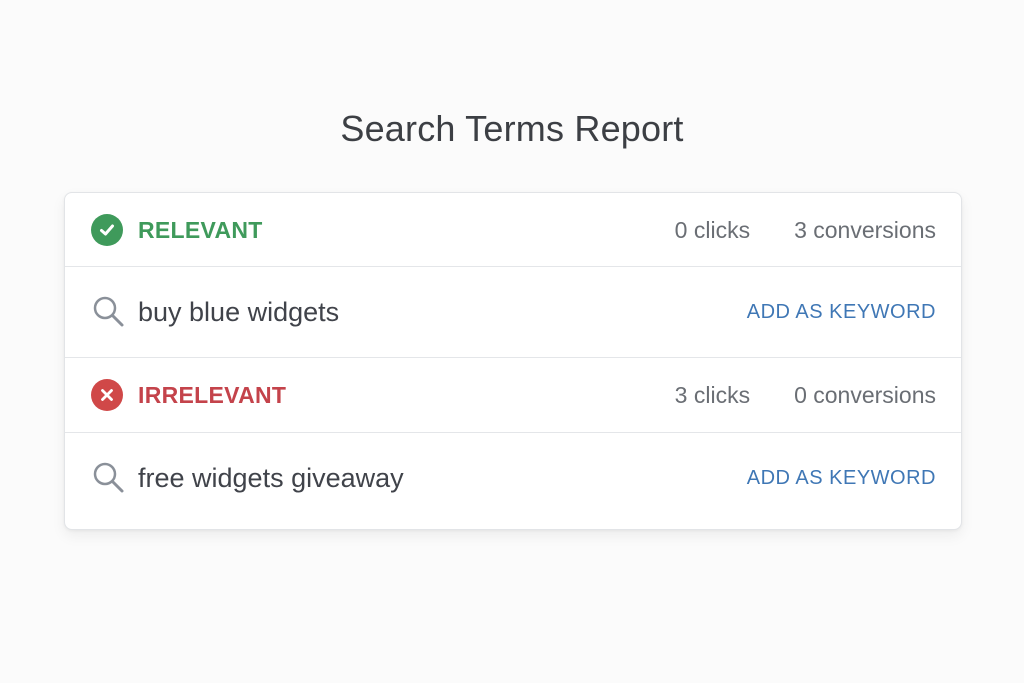 Image resolution: width=1024 pixels, height=683 pixels. What do you see at coordinates (513, 312) in the screenshot?
I see `search-term-row: buy blue widgets ADD AS KEYWORD` at bounding box center [513, 312].